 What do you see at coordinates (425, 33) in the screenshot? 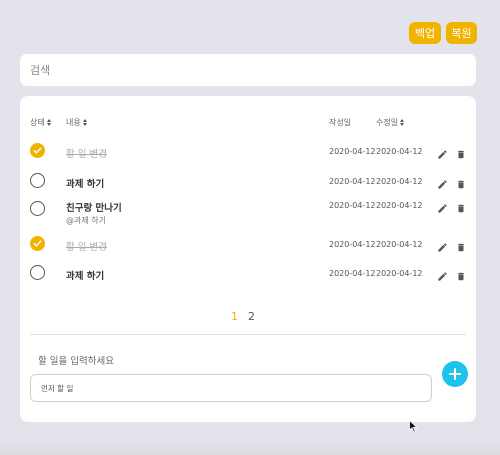
I see `backup-button: 백업` at bounding box center [425, 33].